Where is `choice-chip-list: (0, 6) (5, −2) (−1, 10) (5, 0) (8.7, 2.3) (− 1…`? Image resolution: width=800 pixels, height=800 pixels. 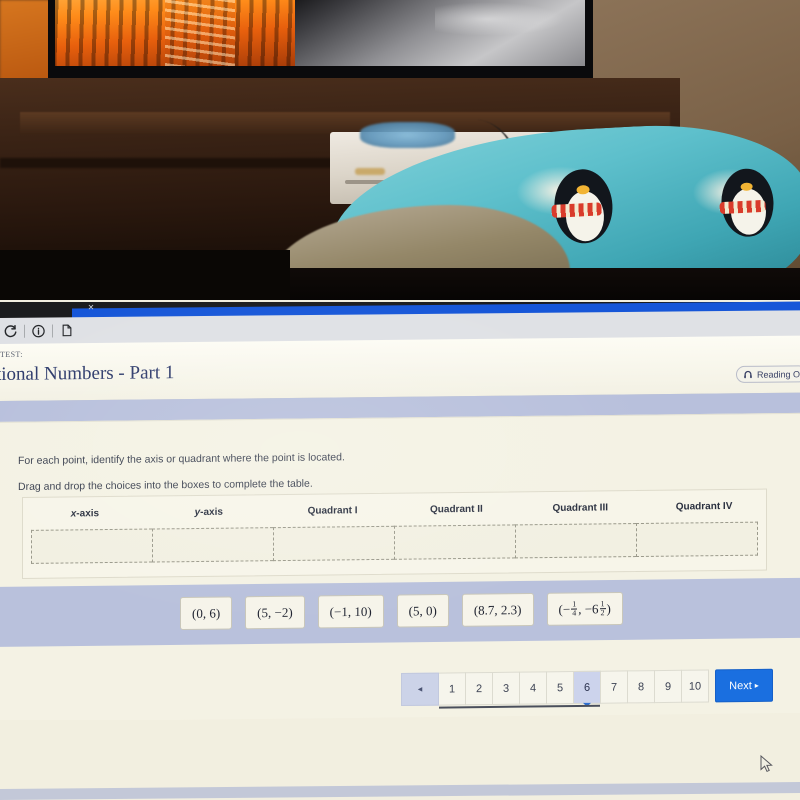
choice-chip-list: (0, 6) (5, −2) (−1, 10) (5, 0) (8.7, 2.3) (− 1… is located at coordinates (401, 610).